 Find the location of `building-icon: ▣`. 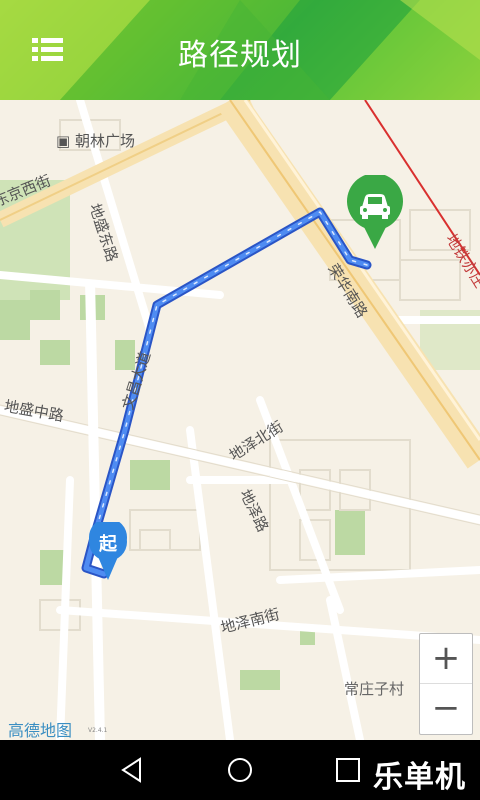

building-icon: ▣ is located at coordinates (63, 141).